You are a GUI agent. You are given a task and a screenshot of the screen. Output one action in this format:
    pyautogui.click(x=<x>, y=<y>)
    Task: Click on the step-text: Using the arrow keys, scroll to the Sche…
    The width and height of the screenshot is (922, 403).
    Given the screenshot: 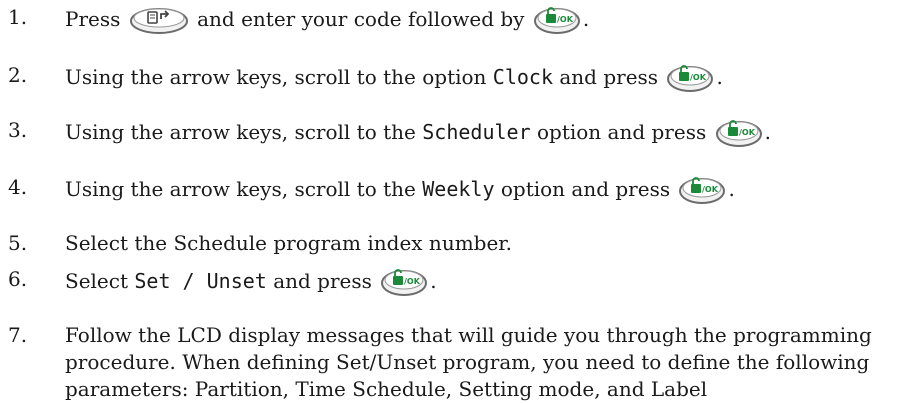 What is the action you would take?
    pyautogui.click(x=418, y=135)
    